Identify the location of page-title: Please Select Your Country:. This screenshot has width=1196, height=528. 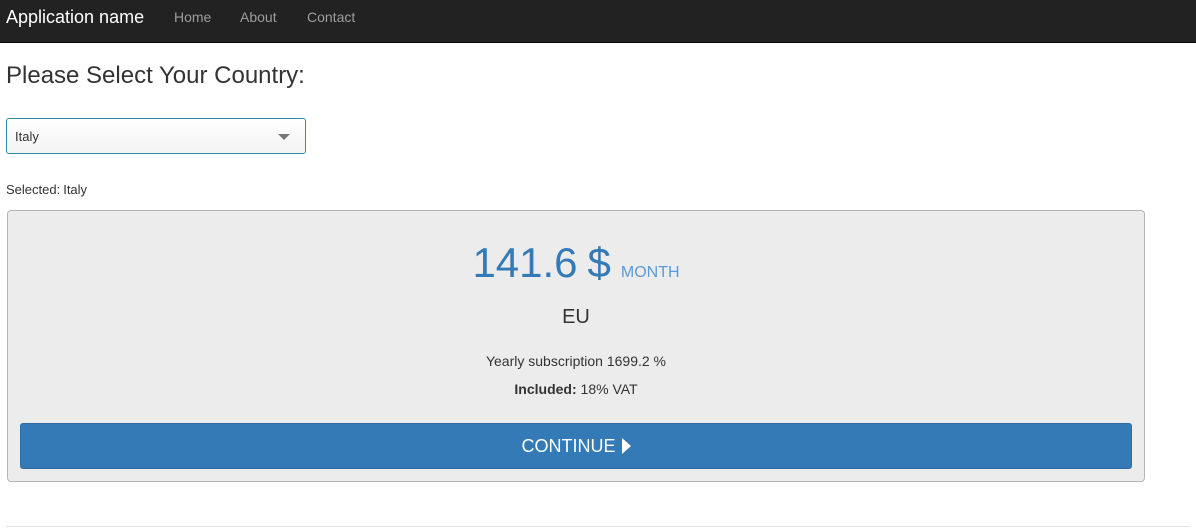
(155, 75).